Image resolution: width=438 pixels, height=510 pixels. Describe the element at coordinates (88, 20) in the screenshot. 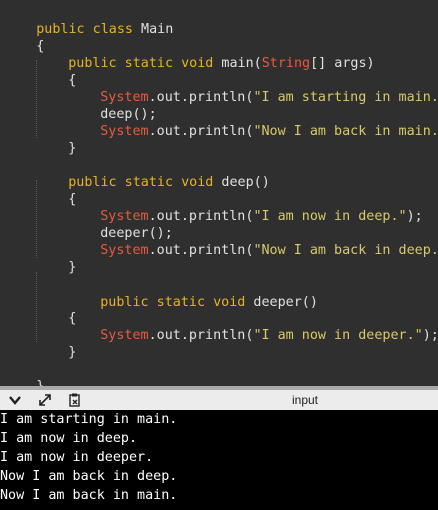

I see `code-line: public class Main` at that location.